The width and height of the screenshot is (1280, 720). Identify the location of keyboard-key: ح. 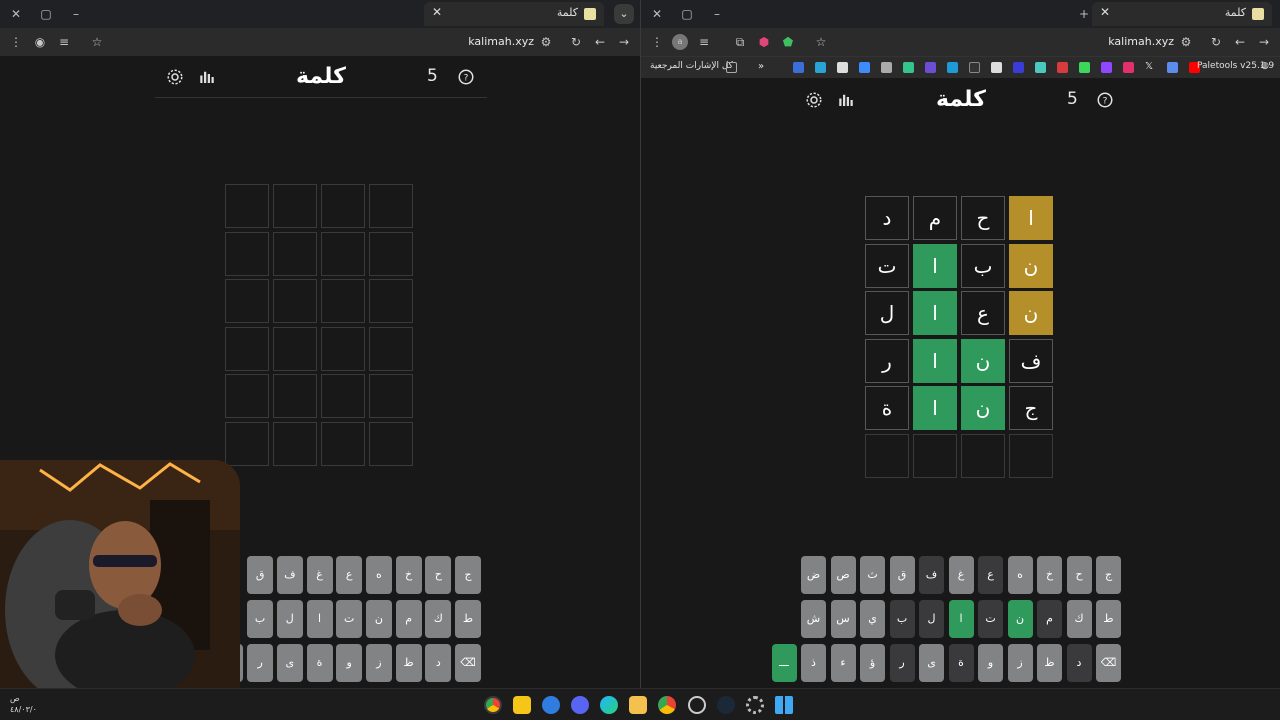
(1079, 575).